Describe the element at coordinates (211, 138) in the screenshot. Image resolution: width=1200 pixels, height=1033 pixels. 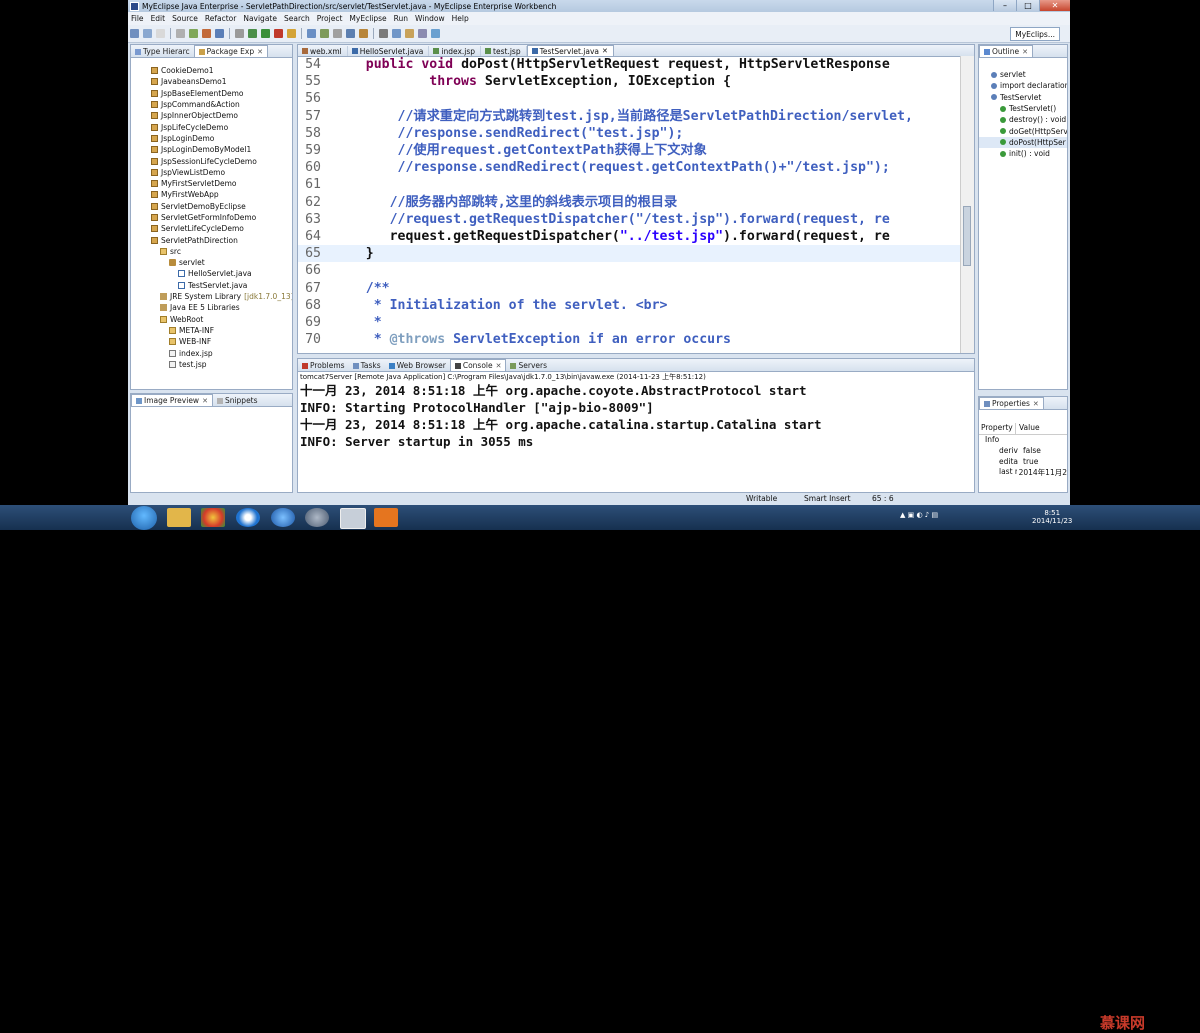
I see `tree-item: JspLoginDemo` at that location.